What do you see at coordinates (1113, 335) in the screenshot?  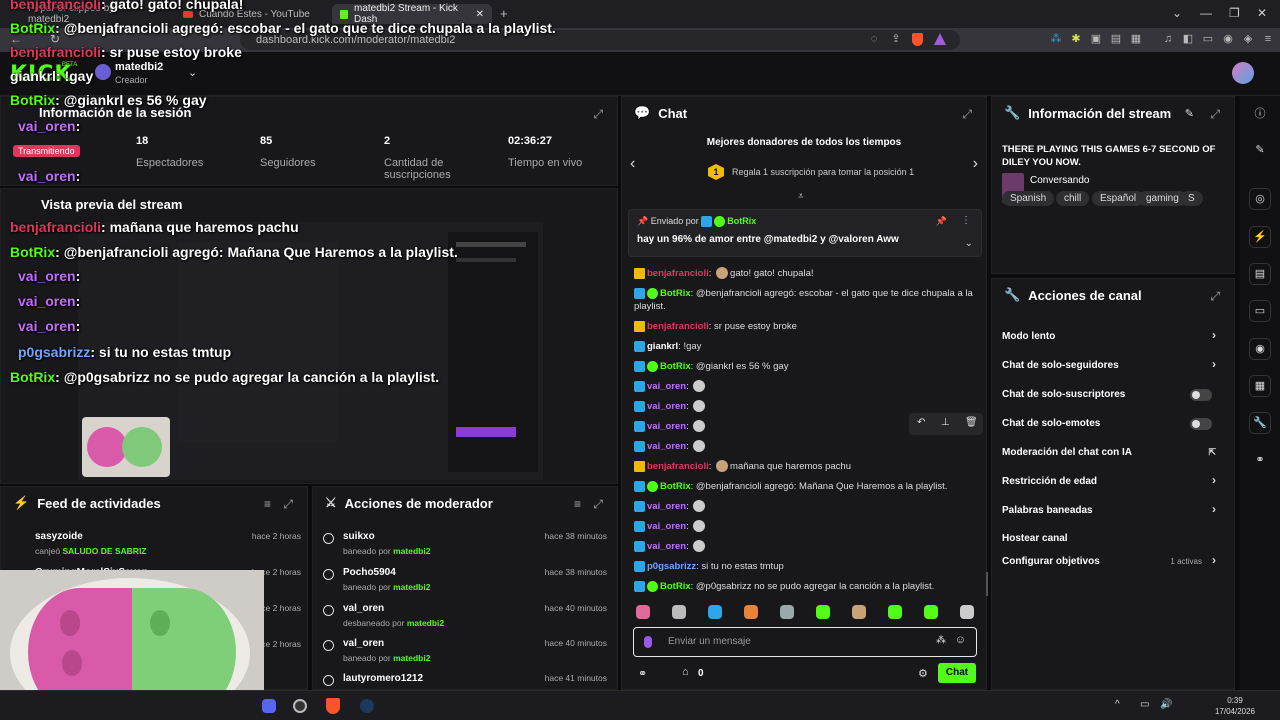 I see `channel-action-row: Modo lento ›` at bounding box center [1113, 335].